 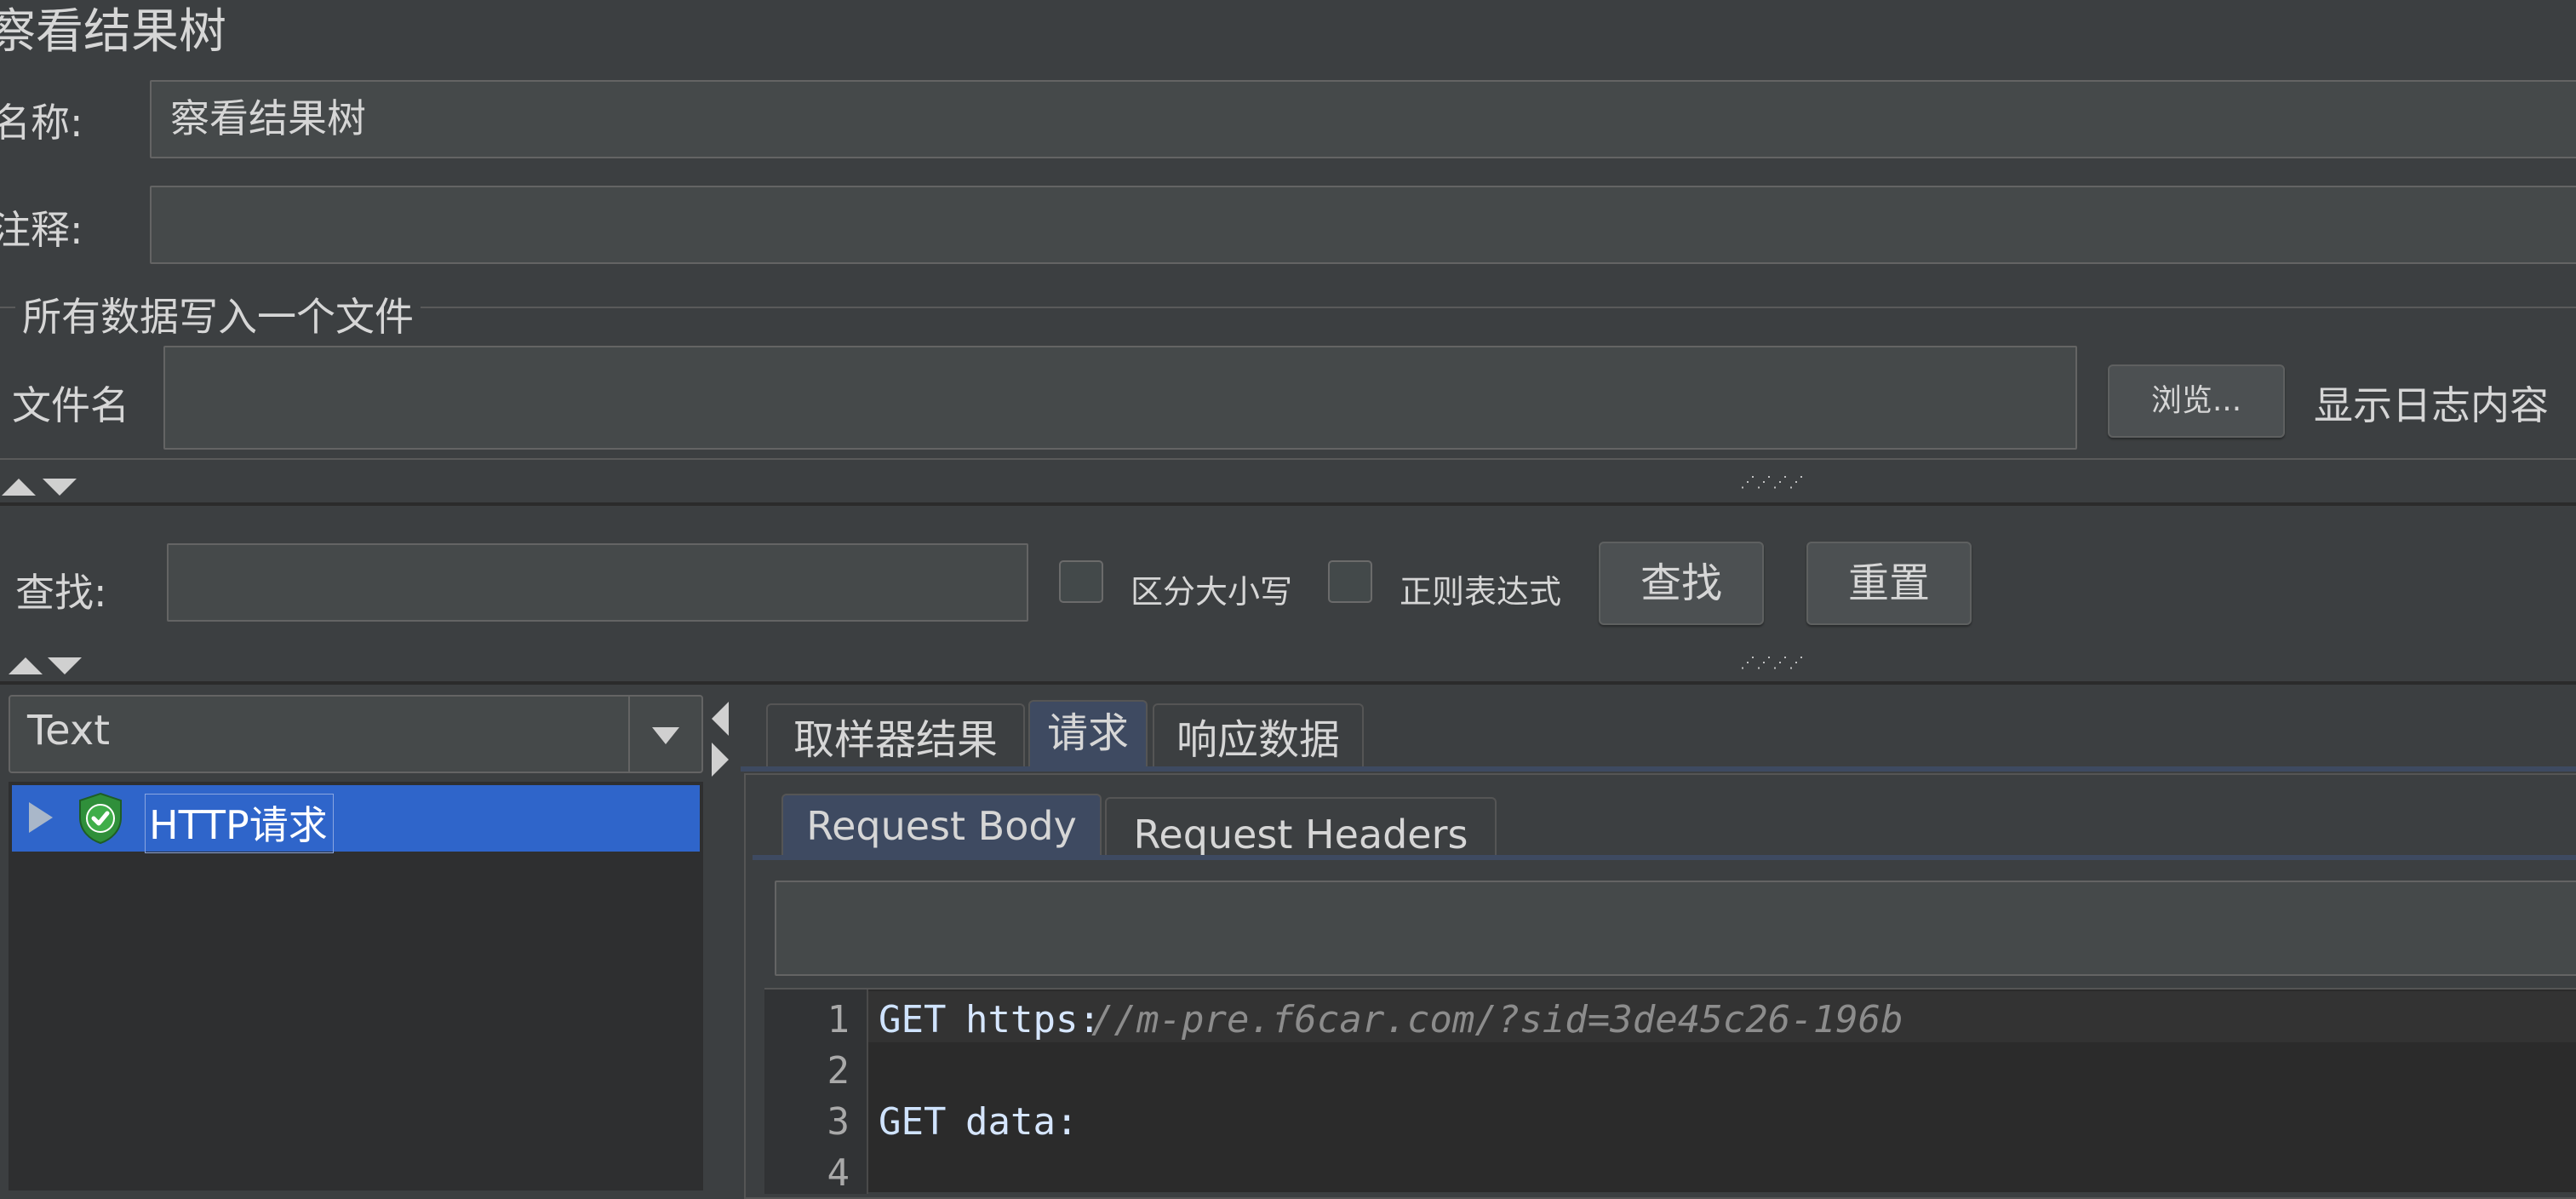 What do you see at coordinates (1659, 769) in the screenshot?
I see `result-tabs-underline` at bounding box center [1659, 769].